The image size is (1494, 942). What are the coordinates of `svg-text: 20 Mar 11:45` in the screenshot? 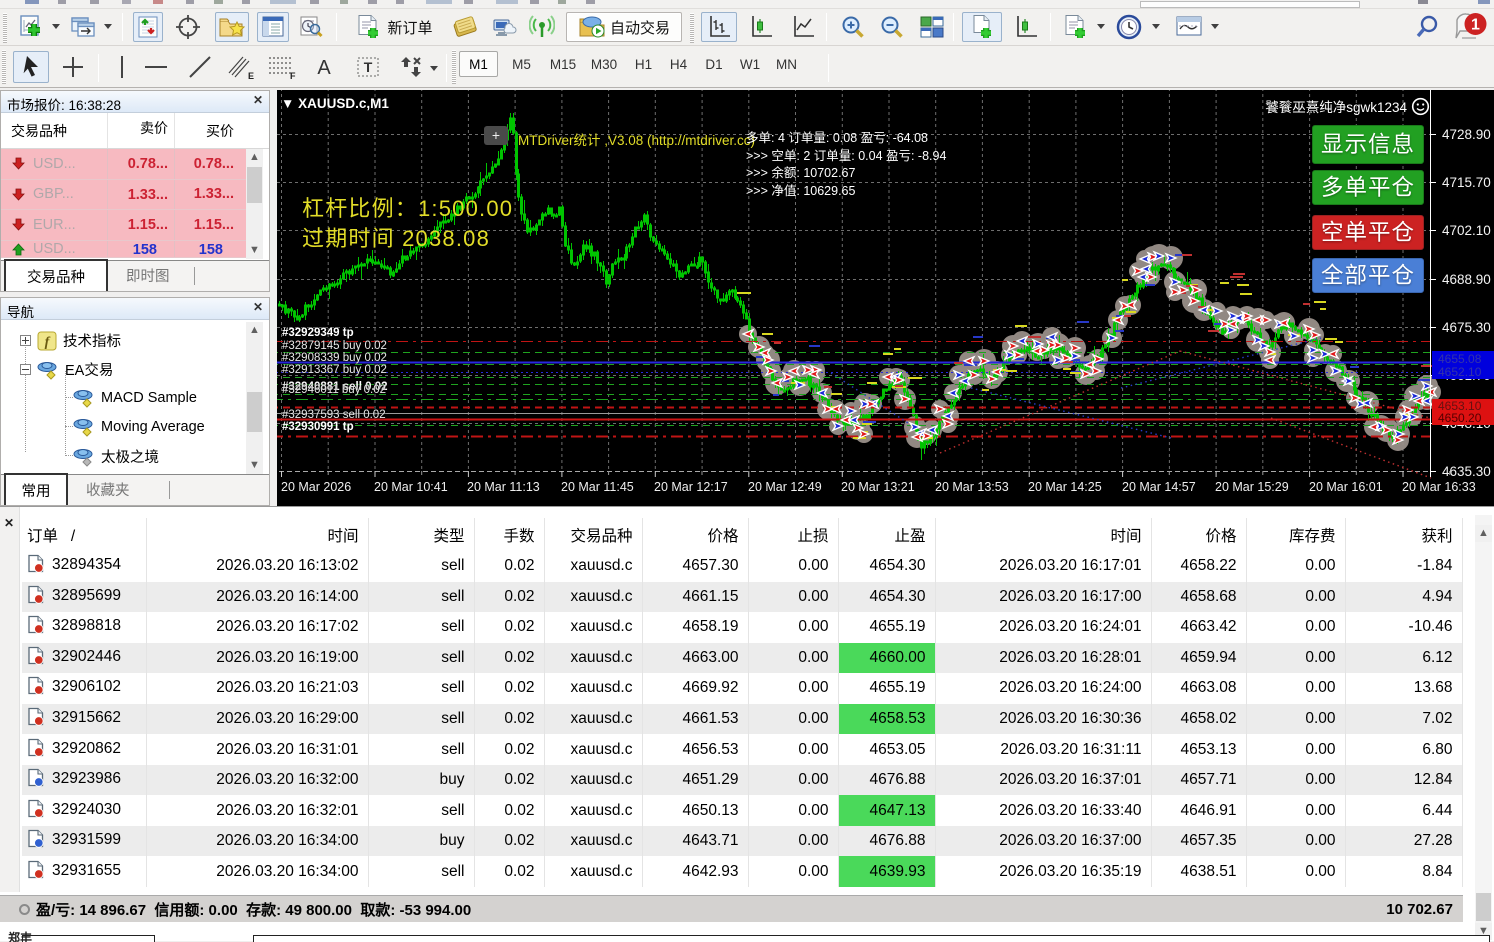 It's located at (597, 487).